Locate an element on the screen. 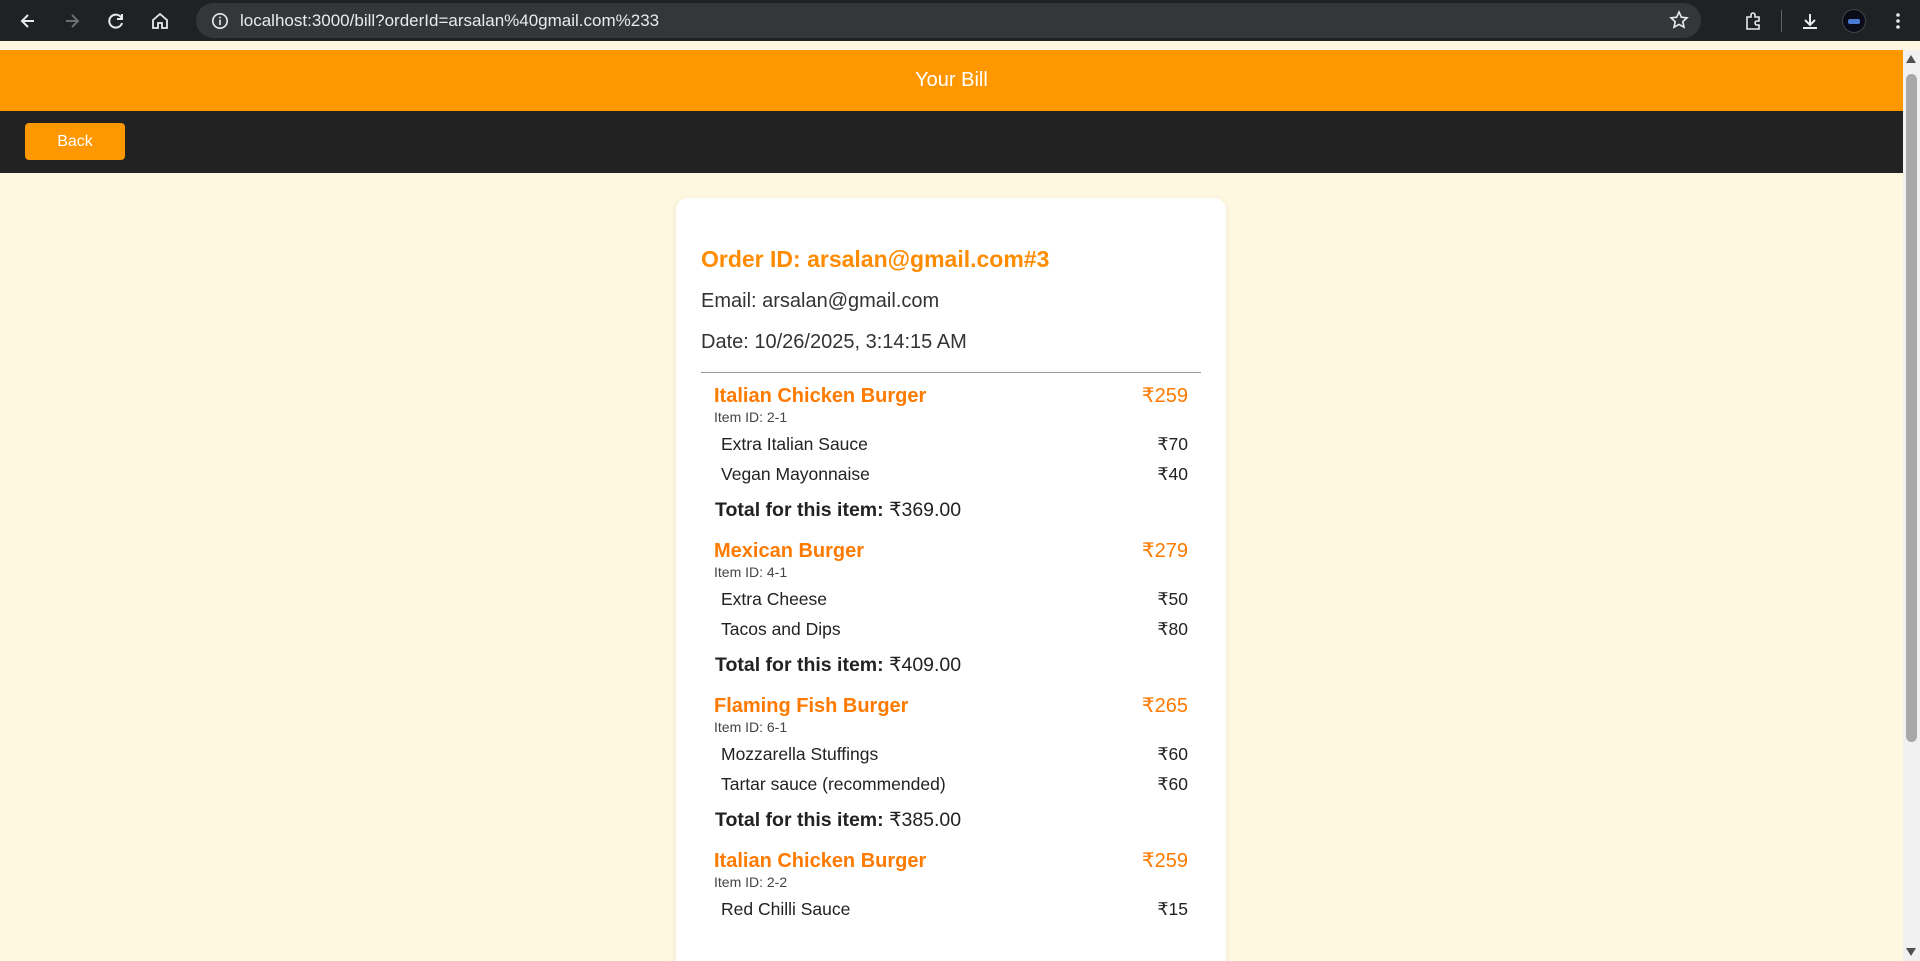 This screenshot has height=961, width=1920. scroll-up-arrow-icon is located at coordinates (1911, 59).